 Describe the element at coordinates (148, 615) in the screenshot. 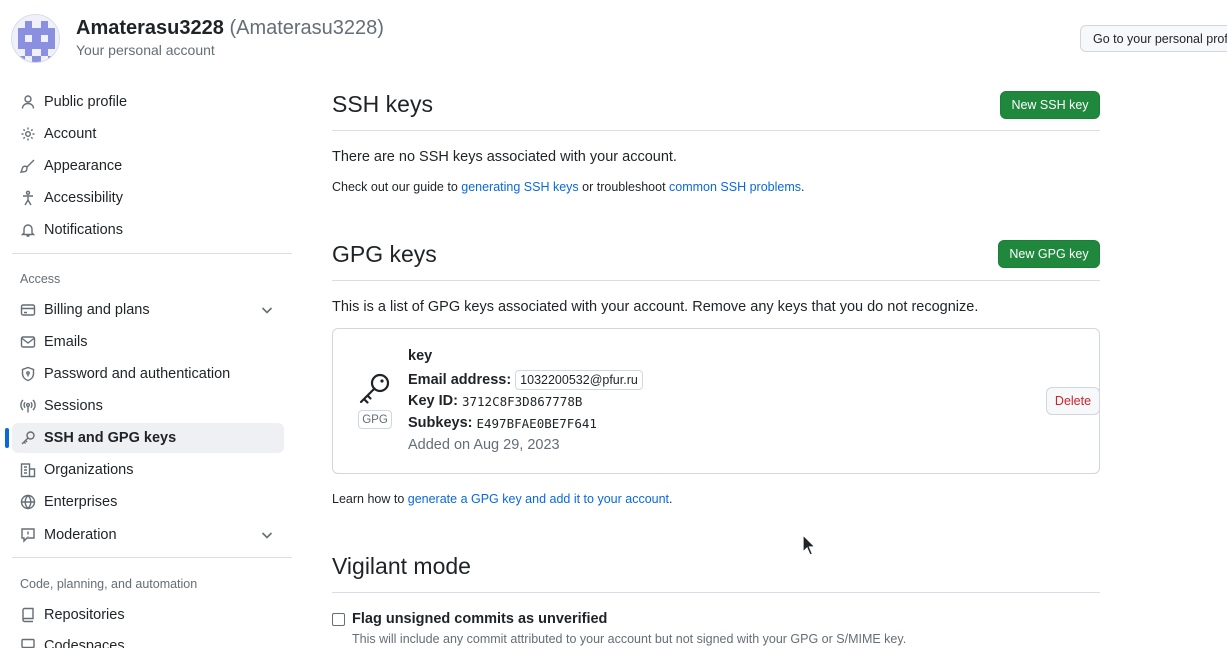

I see `sidebar-item-repositories: Repositories` at that location.